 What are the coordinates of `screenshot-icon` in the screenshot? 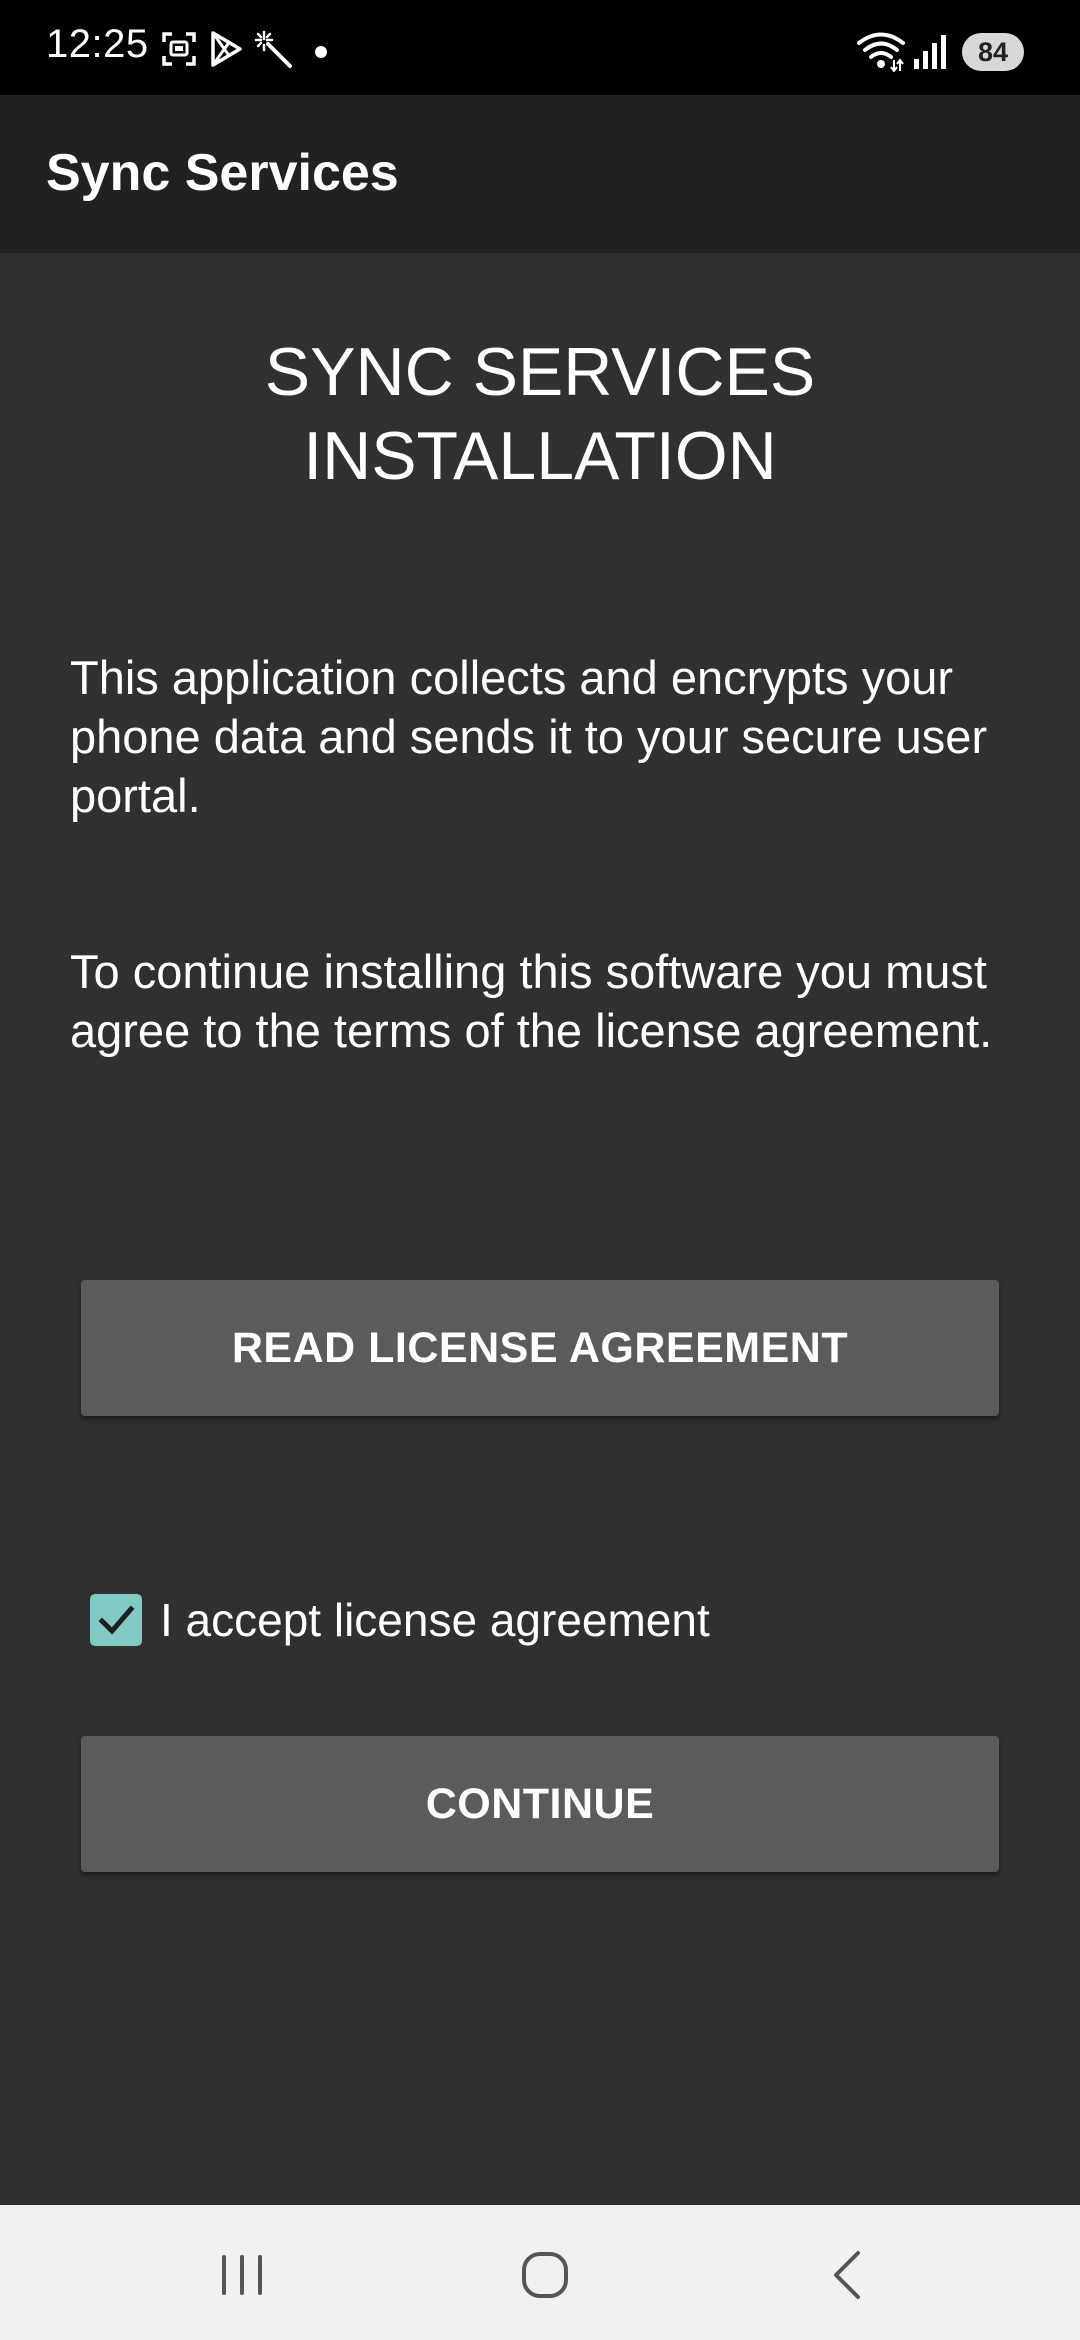 It's located at (179, 49).